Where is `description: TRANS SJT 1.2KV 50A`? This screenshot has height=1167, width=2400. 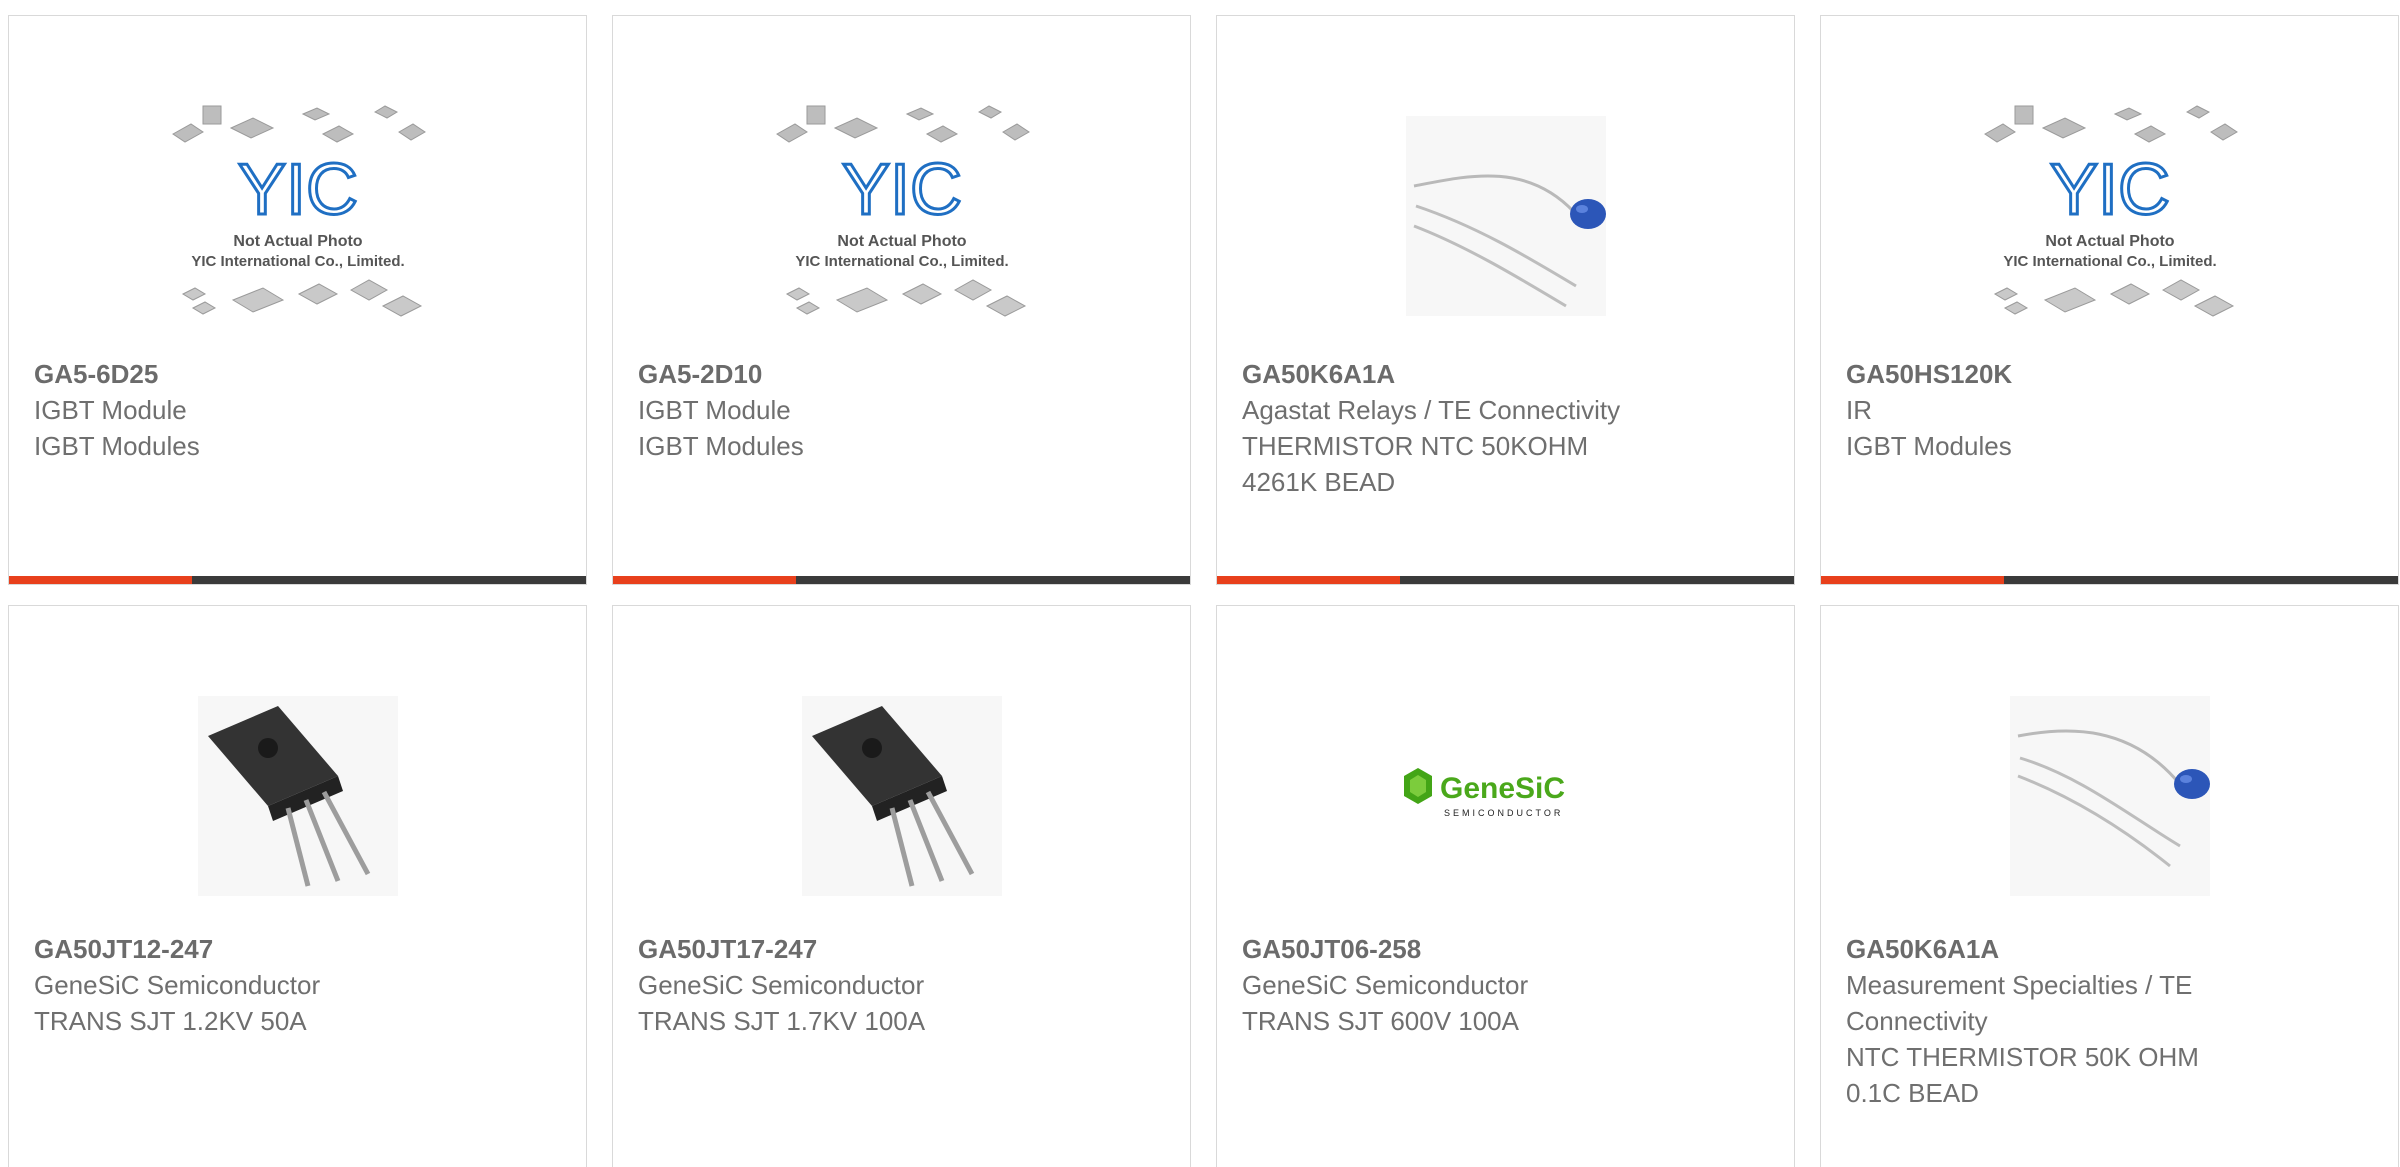 description: TRANS SJT 1.2KV 50A is located at coordinates (170, 1021).